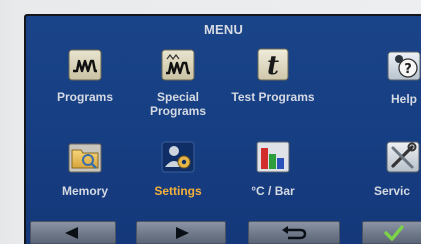 The height and width of the screenshot is (244, 421). What do you see at coordinates (273, 97) in the screenshot?
I see `menu-item-label: Test Programs` at bounding box center [273, 97].